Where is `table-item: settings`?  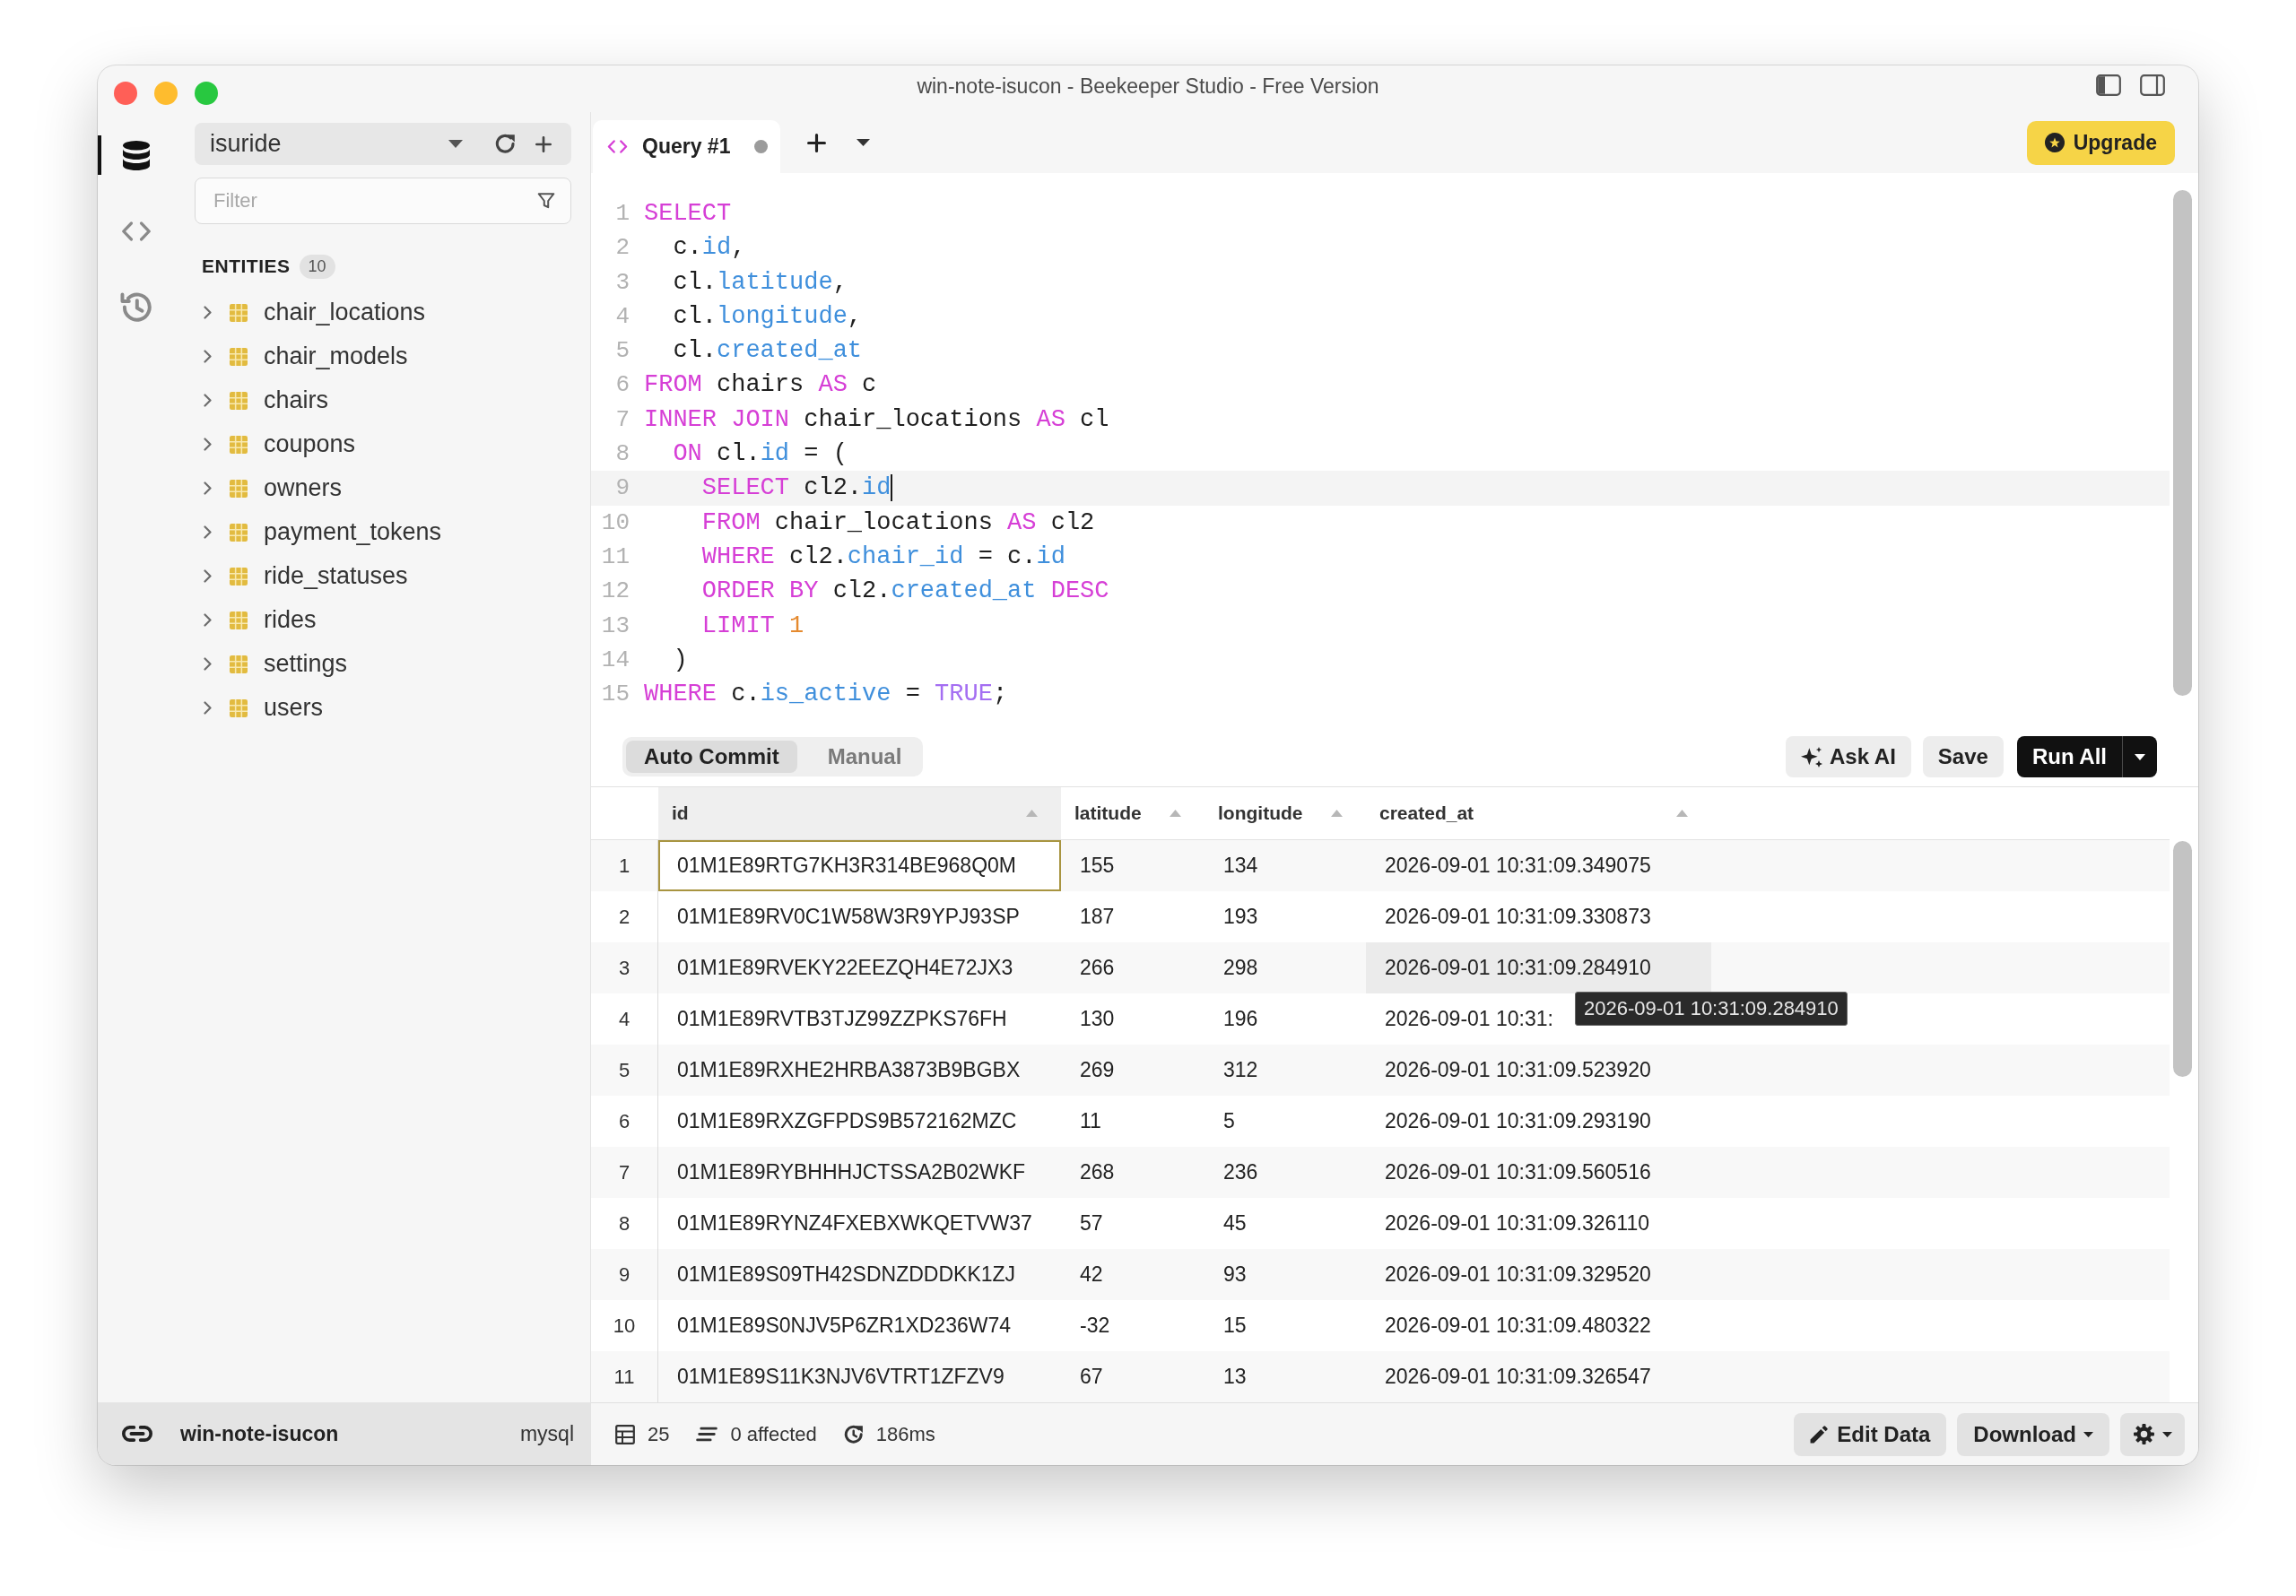
table-item: settings is located at coordinates (383, 664).